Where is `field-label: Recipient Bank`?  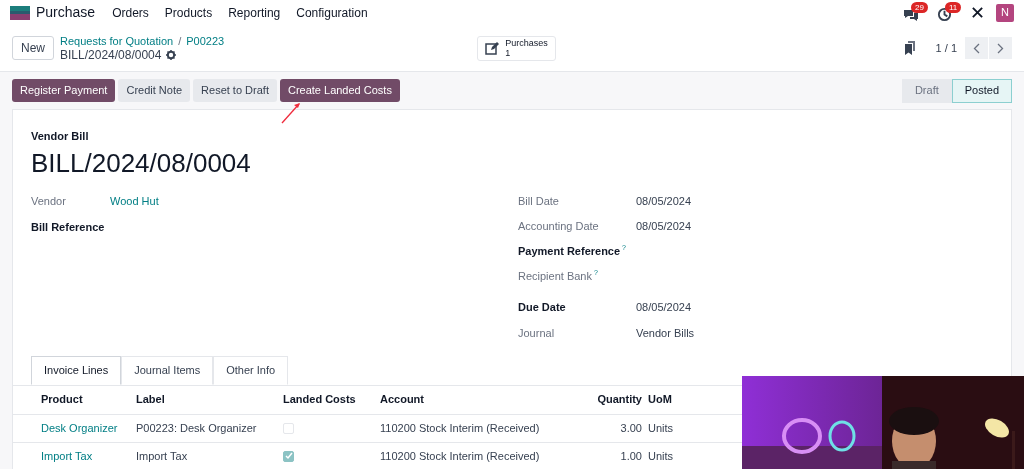
field-label: Recipient Bank is located at coordinates (555, 276).